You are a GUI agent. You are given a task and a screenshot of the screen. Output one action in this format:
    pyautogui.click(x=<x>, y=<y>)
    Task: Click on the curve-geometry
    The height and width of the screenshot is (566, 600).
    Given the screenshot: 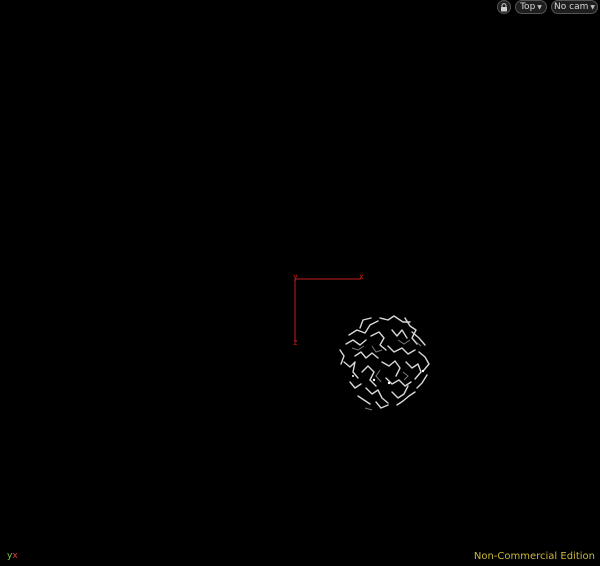 What is the action you would take?
    pyautogui.click(x=384, y=362)
    